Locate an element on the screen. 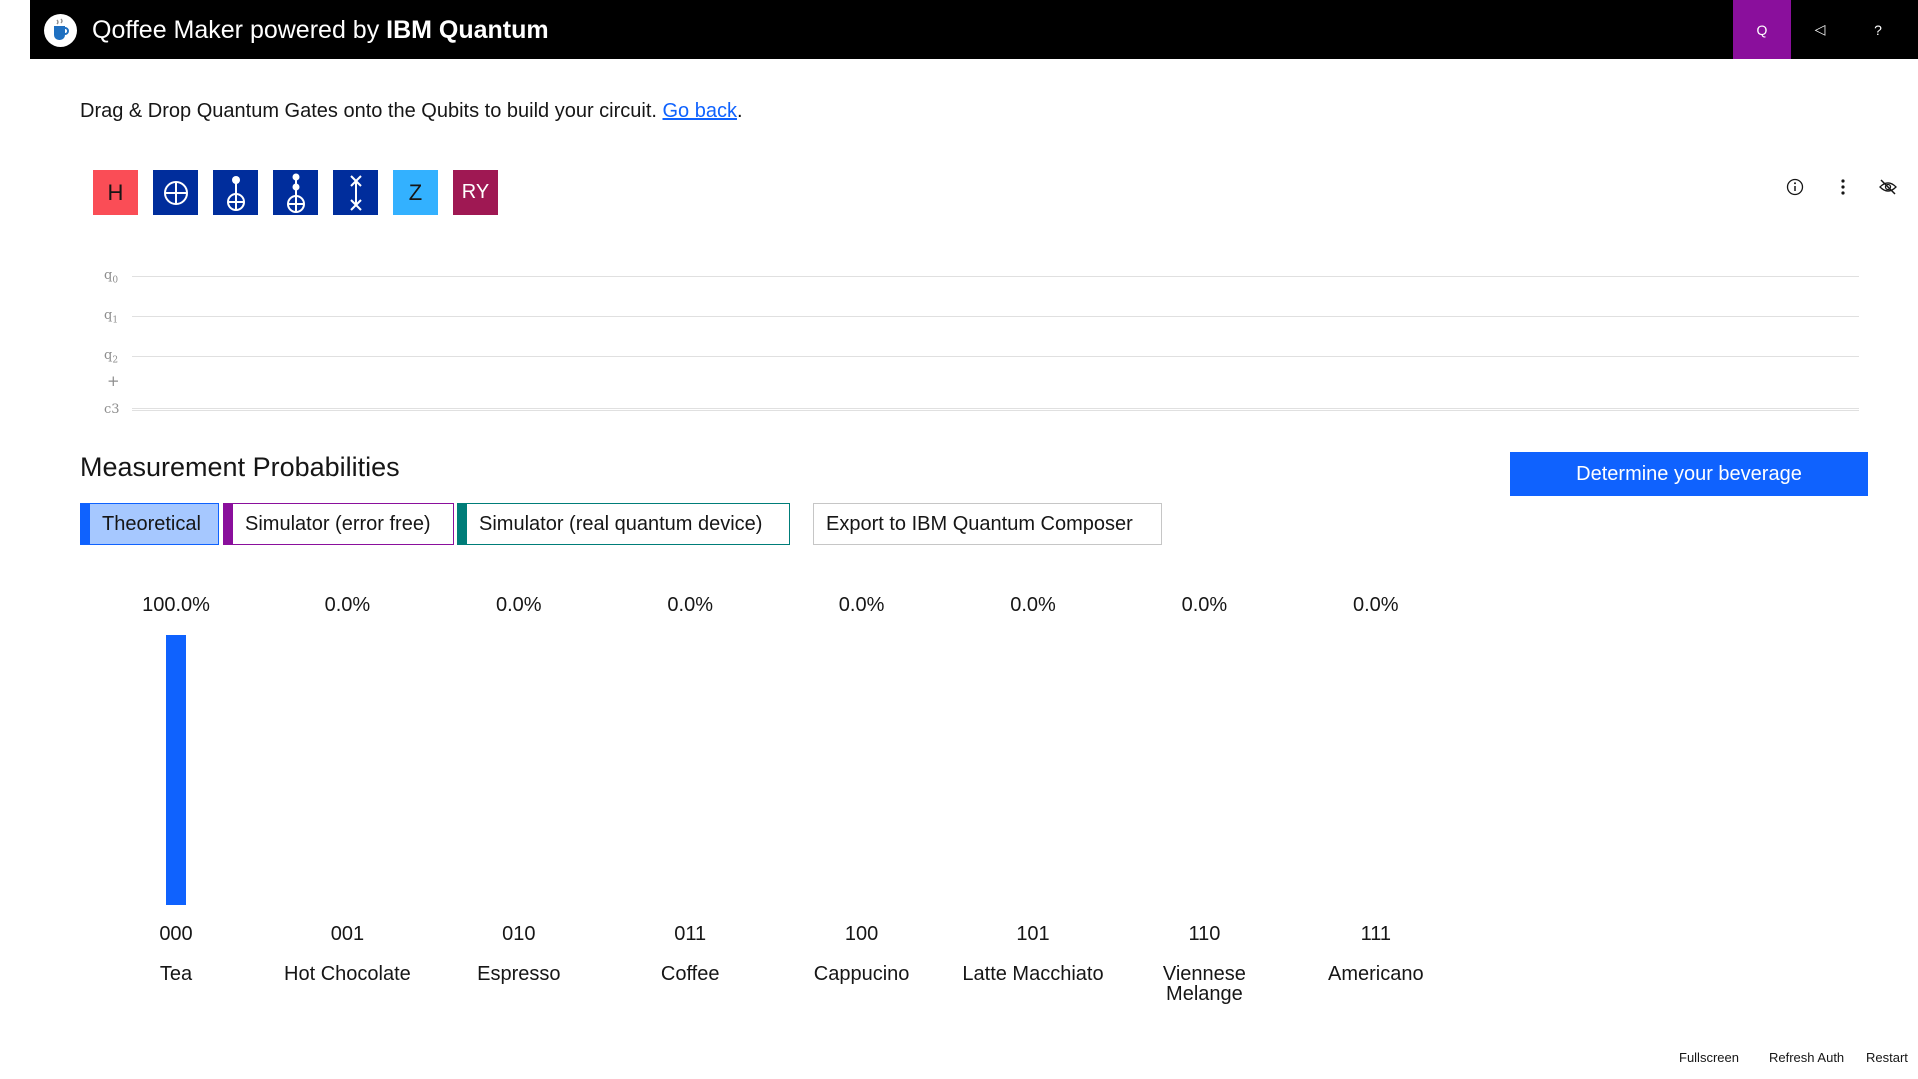  tab-simulator-real-device: Simulator (real quantum device) is located at coordinates (623, 524).